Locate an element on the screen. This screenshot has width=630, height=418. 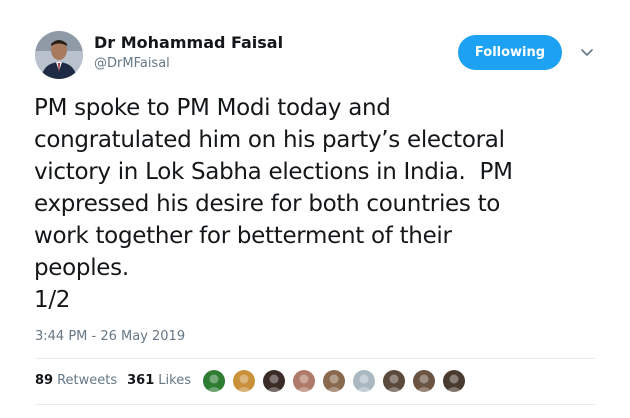
likes-stat: 361 Likes is located at coordinates (159, 380).